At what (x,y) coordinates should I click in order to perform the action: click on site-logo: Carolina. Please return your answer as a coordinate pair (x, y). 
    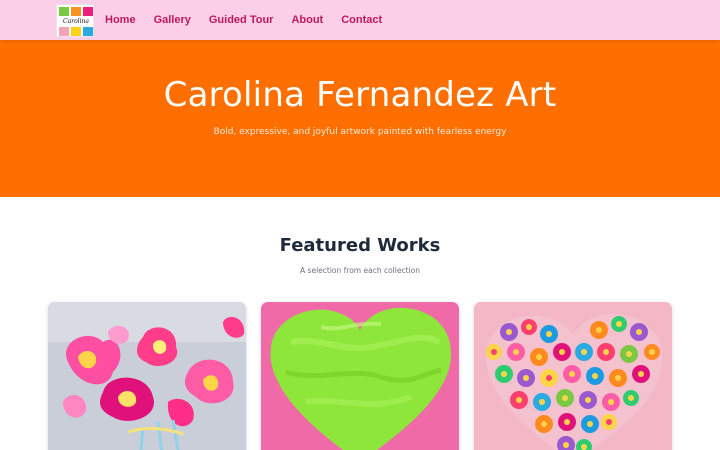
    Looking at the image, I should click on (75, 20).